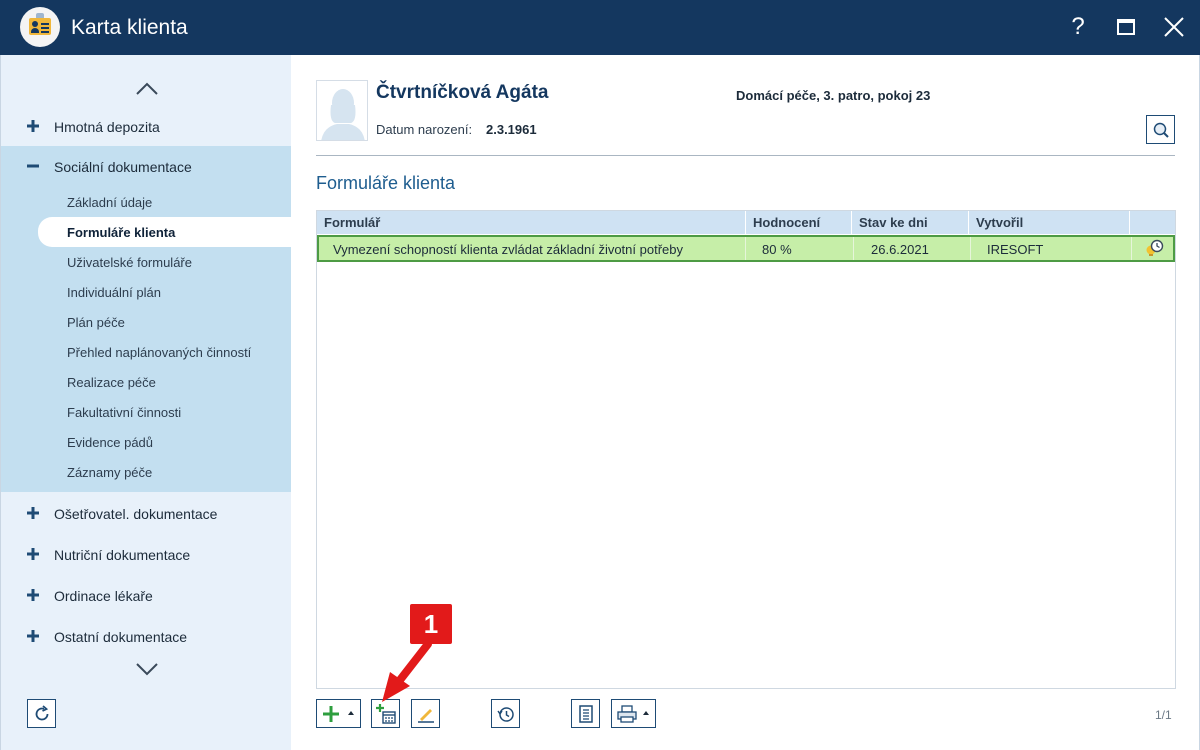 The width and height of the screenshot is (1200, 750). What do you see at coordinates (511, 129) in the screenshot?
I see `dob-value: 2.3.1961` at bounding box center [511, 129].